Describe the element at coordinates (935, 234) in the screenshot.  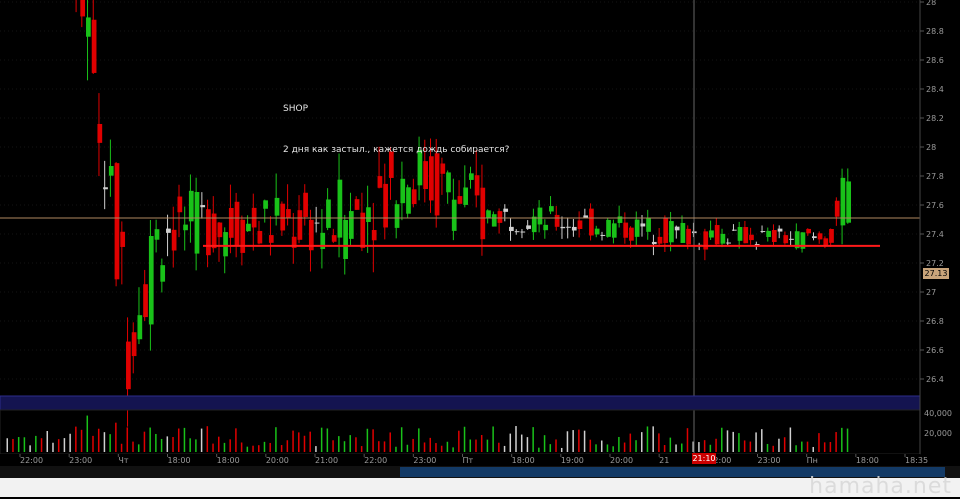
I see `price-tick-label: 27.4` at that location.